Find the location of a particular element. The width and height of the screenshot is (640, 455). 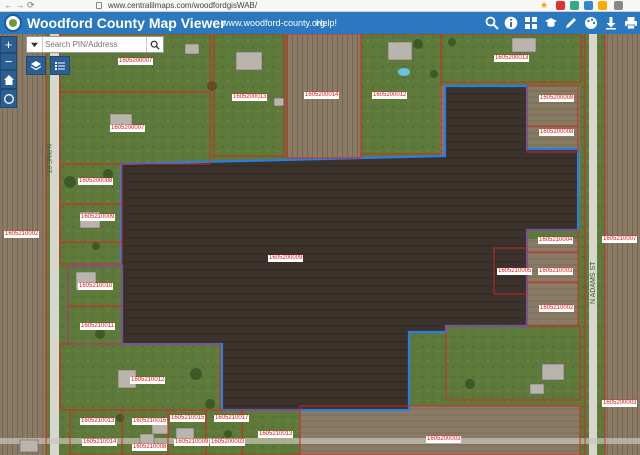

parcel-label: 1605210012 is located at coordinates (148, 380).